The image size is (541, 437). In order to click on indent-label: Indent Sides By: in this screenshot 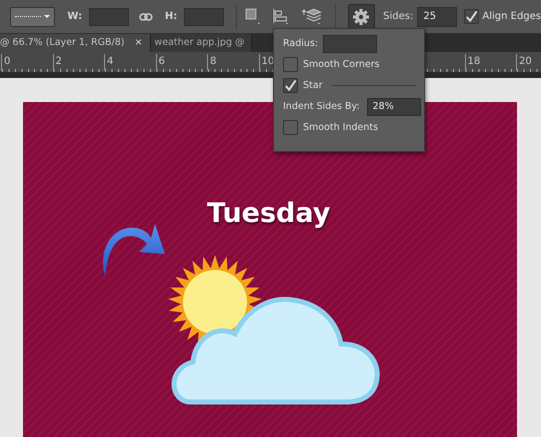, I will do `click(321, 106)`.